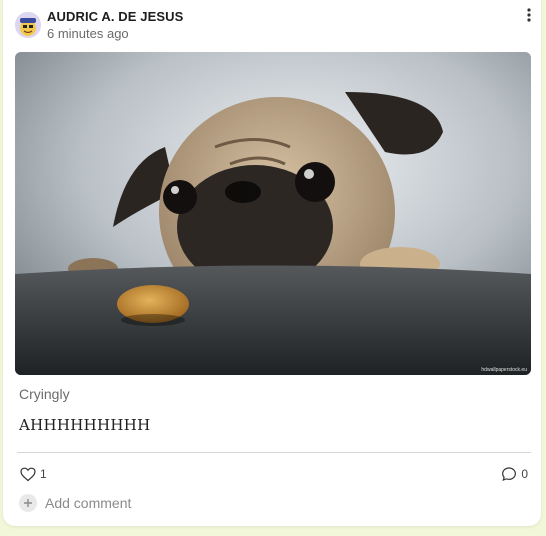 This screenshot has height=536, width=546. I want to click on post-menu-button, so click(529, 15).